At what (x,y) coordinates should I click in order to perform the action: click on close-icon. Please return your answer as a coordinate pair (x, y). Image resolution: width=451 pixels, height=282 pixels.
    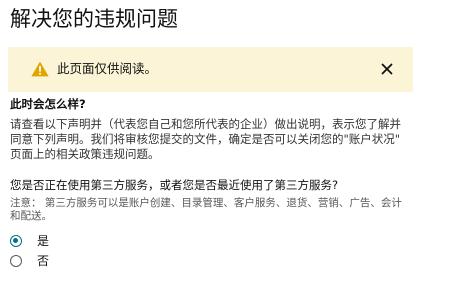
    Looking at the image, I should click on (387, 69).